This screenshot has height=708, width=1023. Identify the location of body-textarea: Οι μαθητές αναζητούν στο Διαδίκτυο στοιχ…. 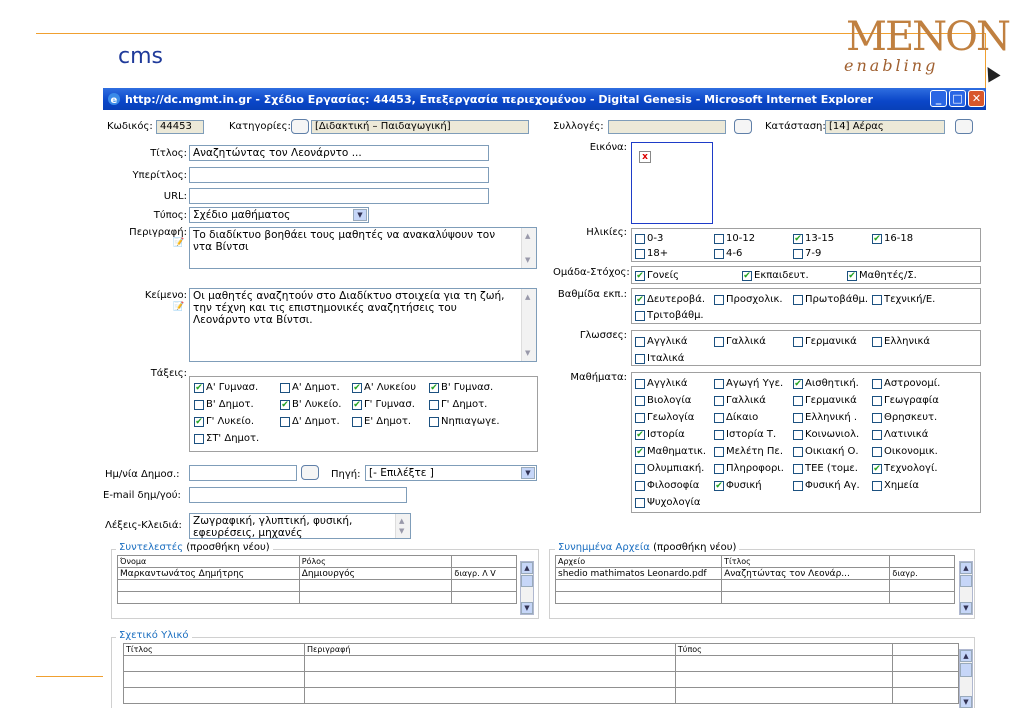
(363, 325).